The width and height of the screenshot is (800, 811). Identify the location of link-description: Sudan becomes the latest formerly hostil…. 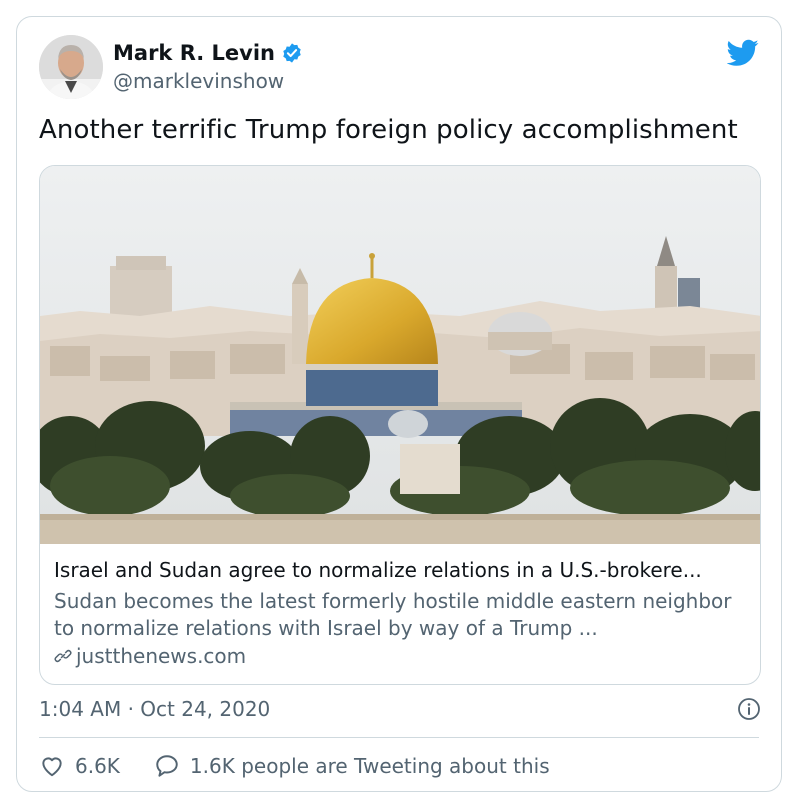
(393, 614).